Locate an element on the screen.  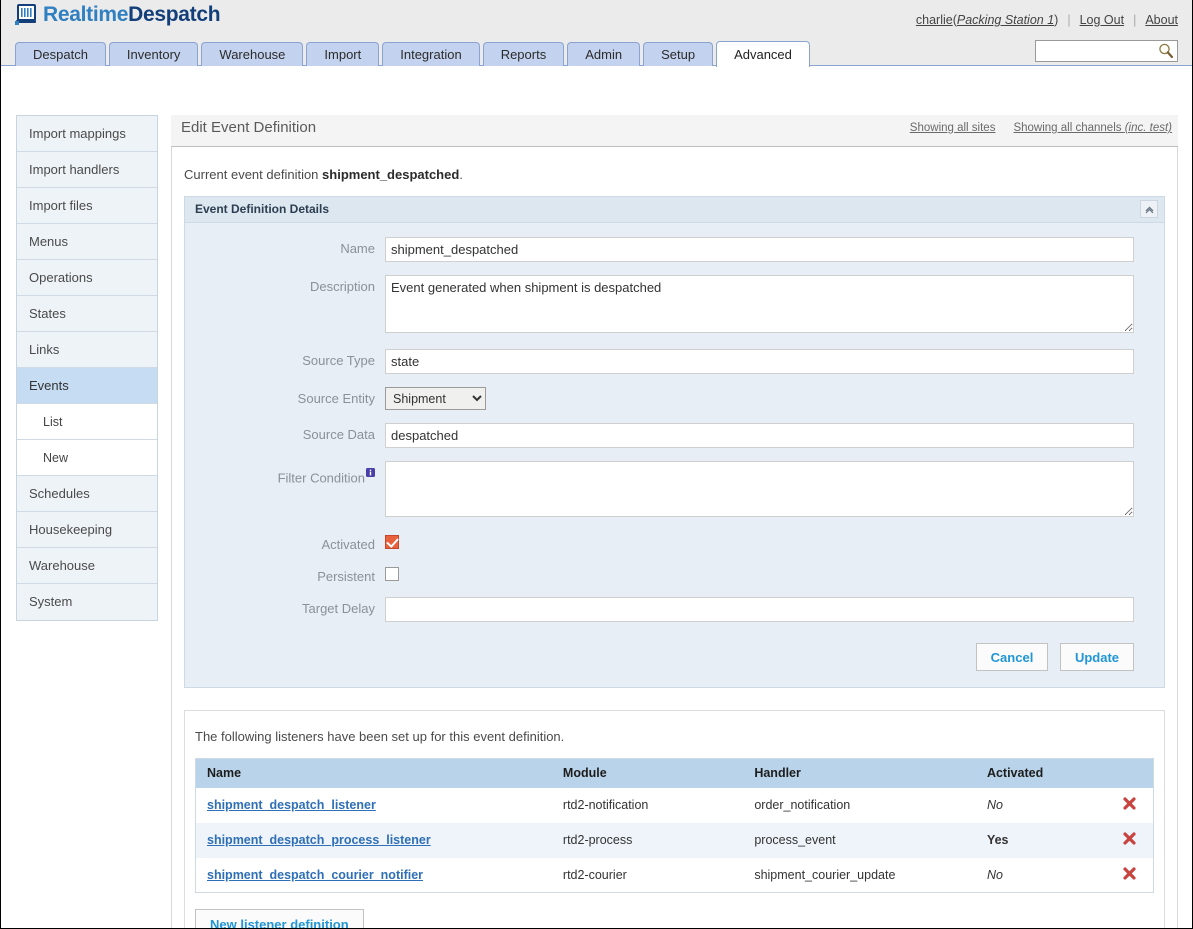
search-icon is located at coordinates (1166, 51).